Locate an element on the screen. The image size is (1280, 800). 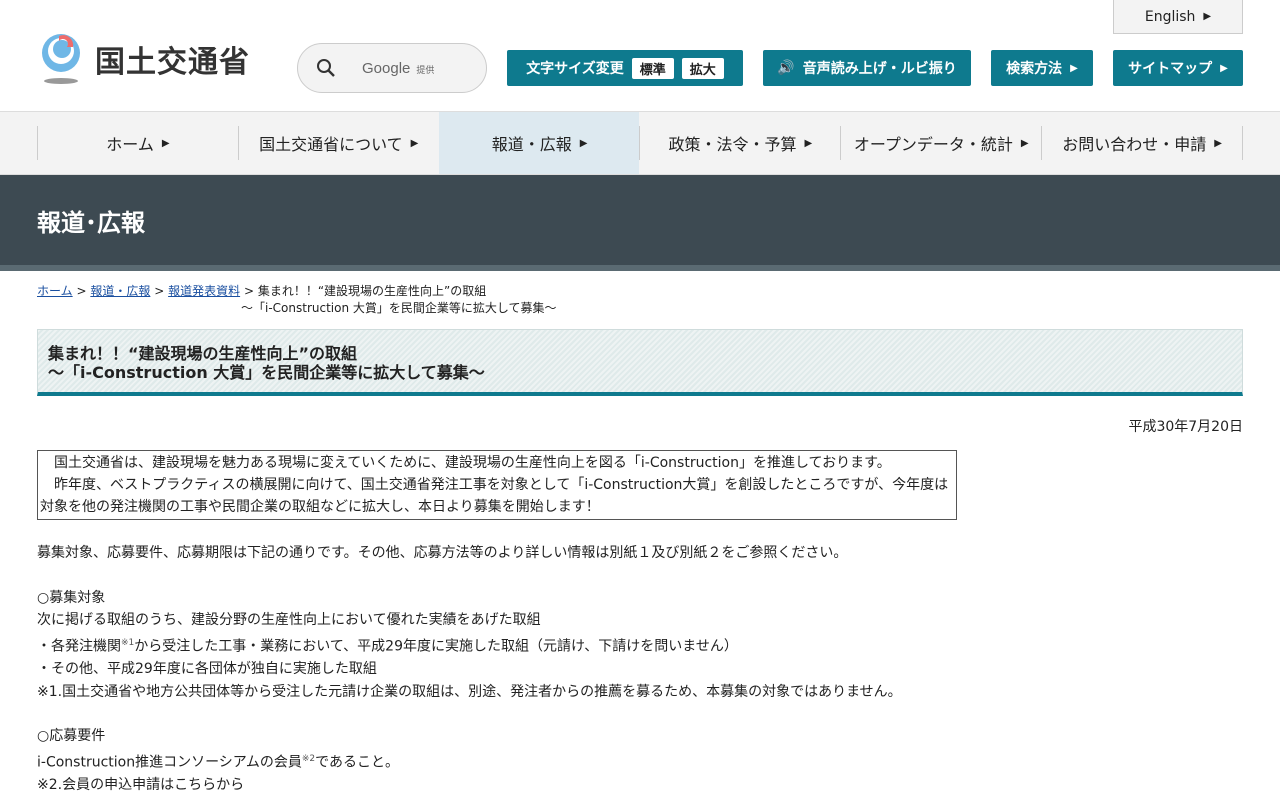
nav-label: 政策・法令・予算 is located at coordinates (732, 144).